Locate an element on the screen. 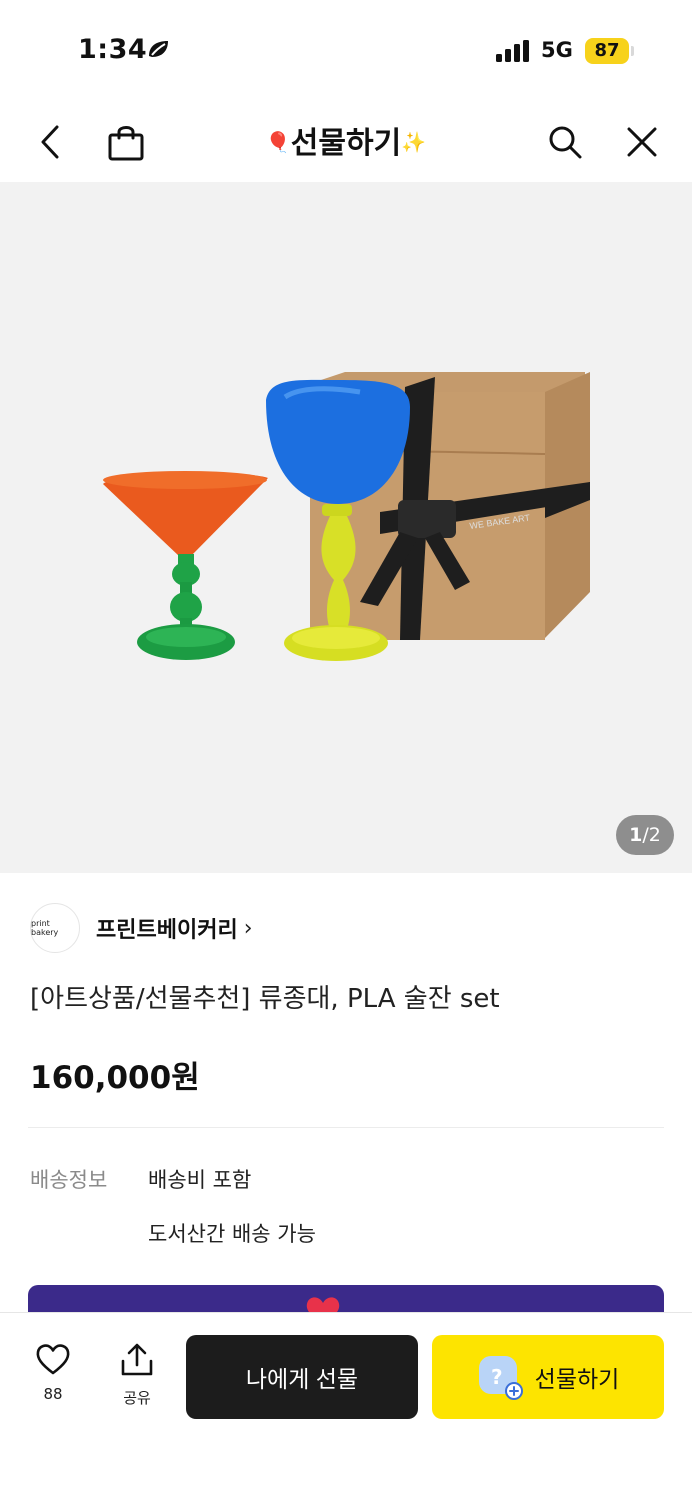  send-gift-button: ? 선물하기 is located at coordinates (548, 1377).